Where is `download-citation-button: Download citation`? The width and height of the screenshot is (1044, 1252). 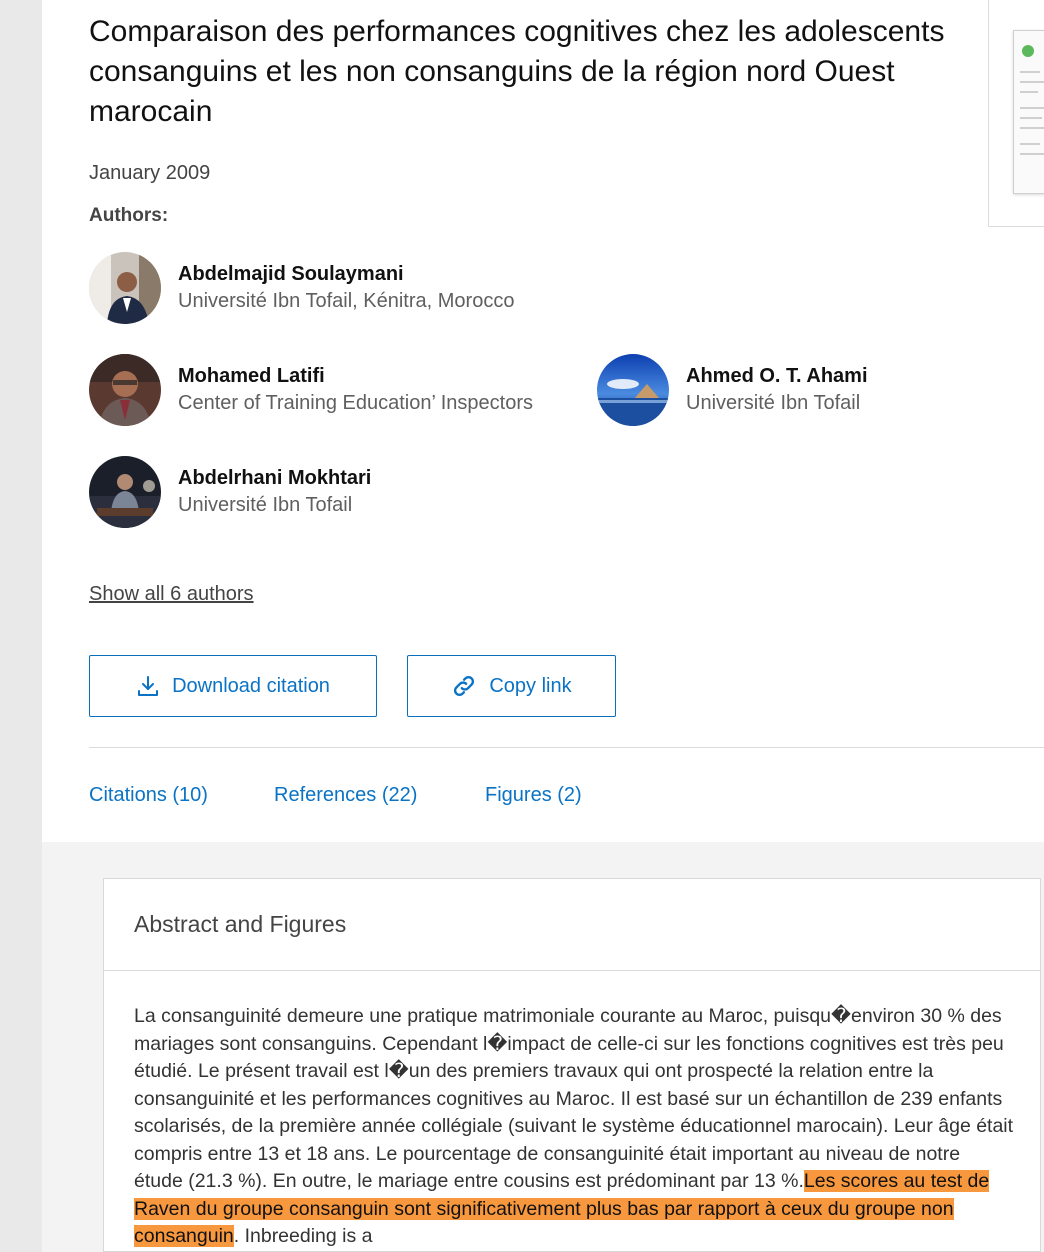 download-citation-button: Download citation is located at coordinates (233, 686).